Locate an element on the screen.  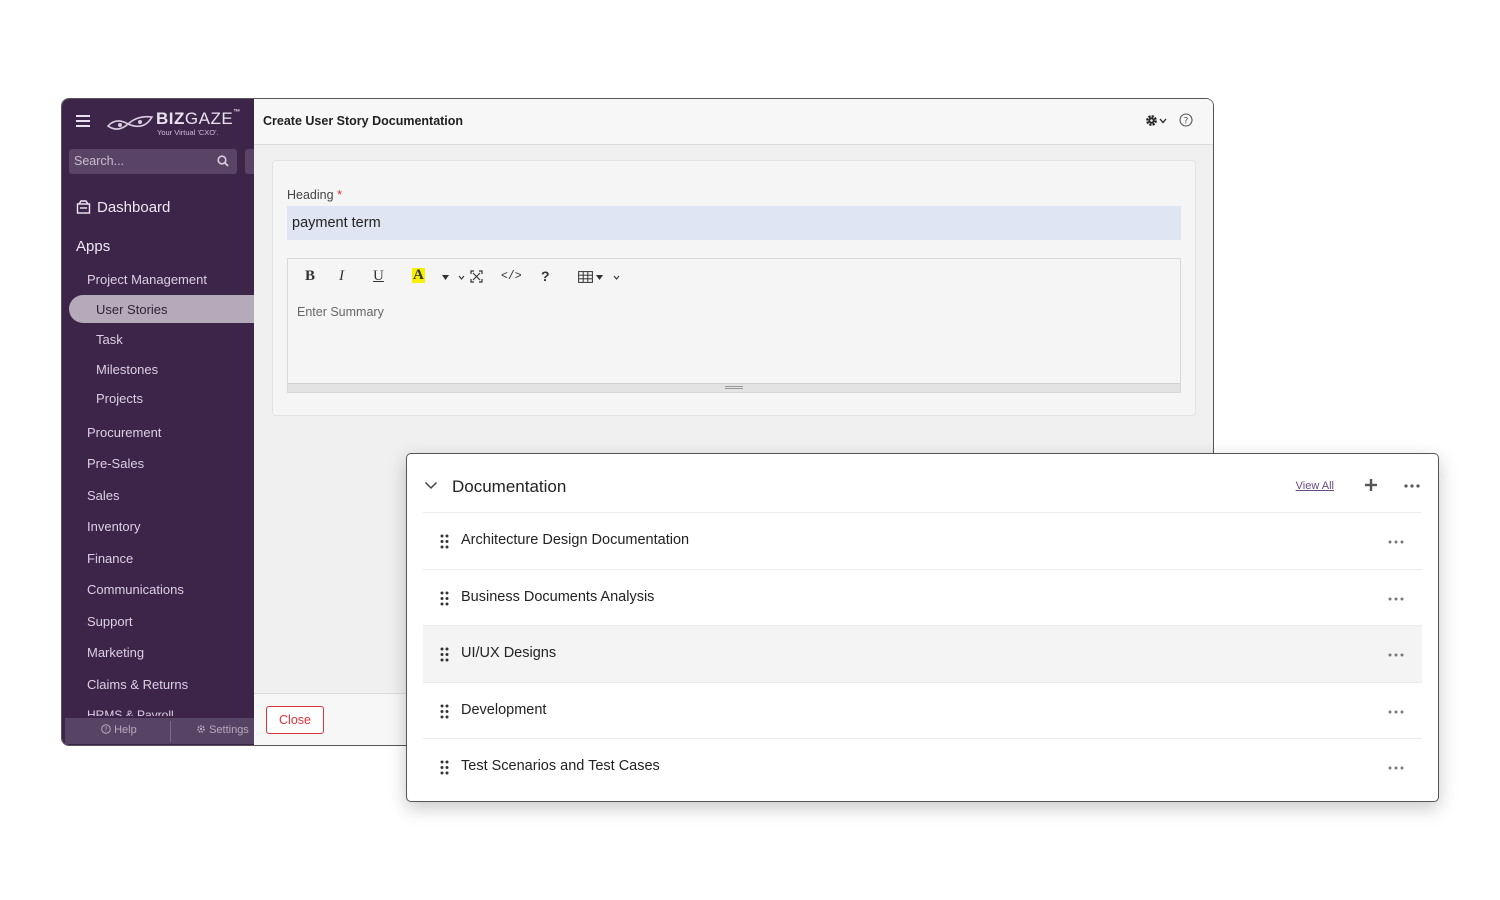
list-item-label: Test Scenarios and Test Cases is located at coordinates (560, 766).